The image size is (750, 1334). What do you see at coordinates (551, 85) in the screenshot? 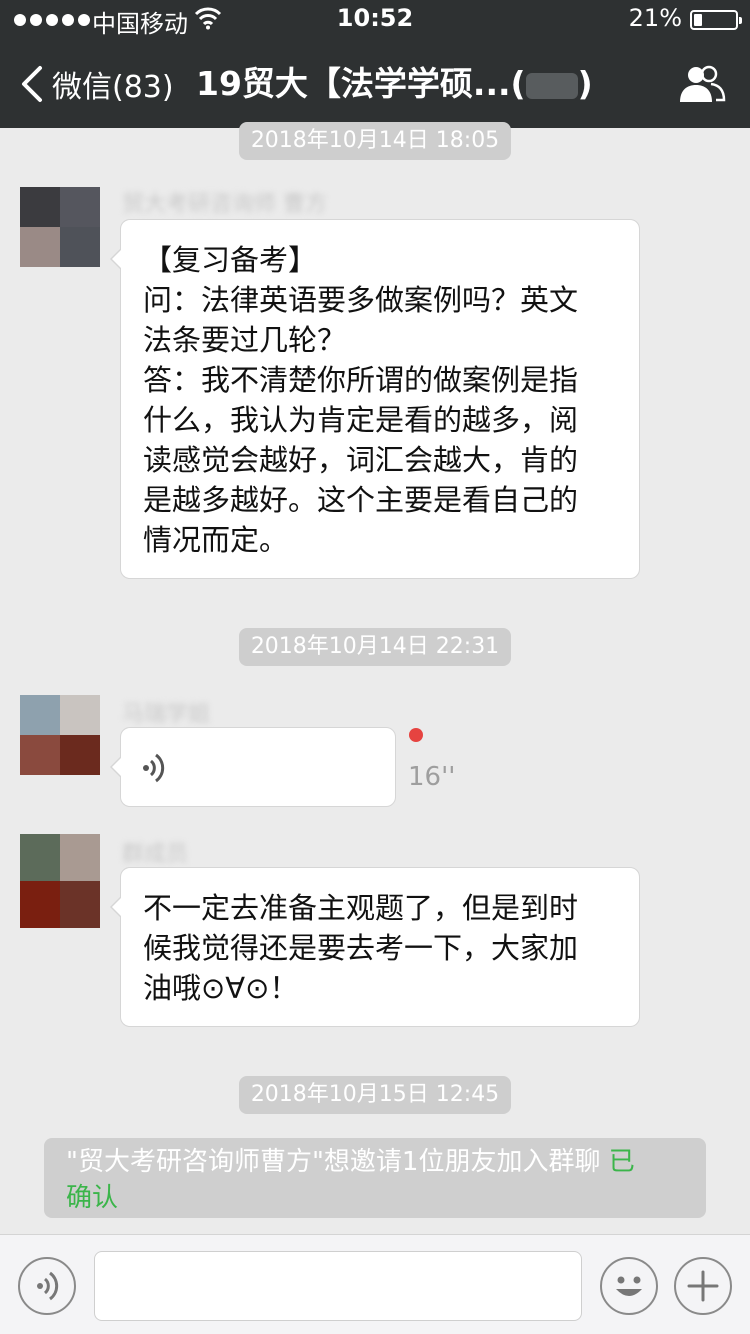
I see `title-redaction` at bounding box center [551, 85].